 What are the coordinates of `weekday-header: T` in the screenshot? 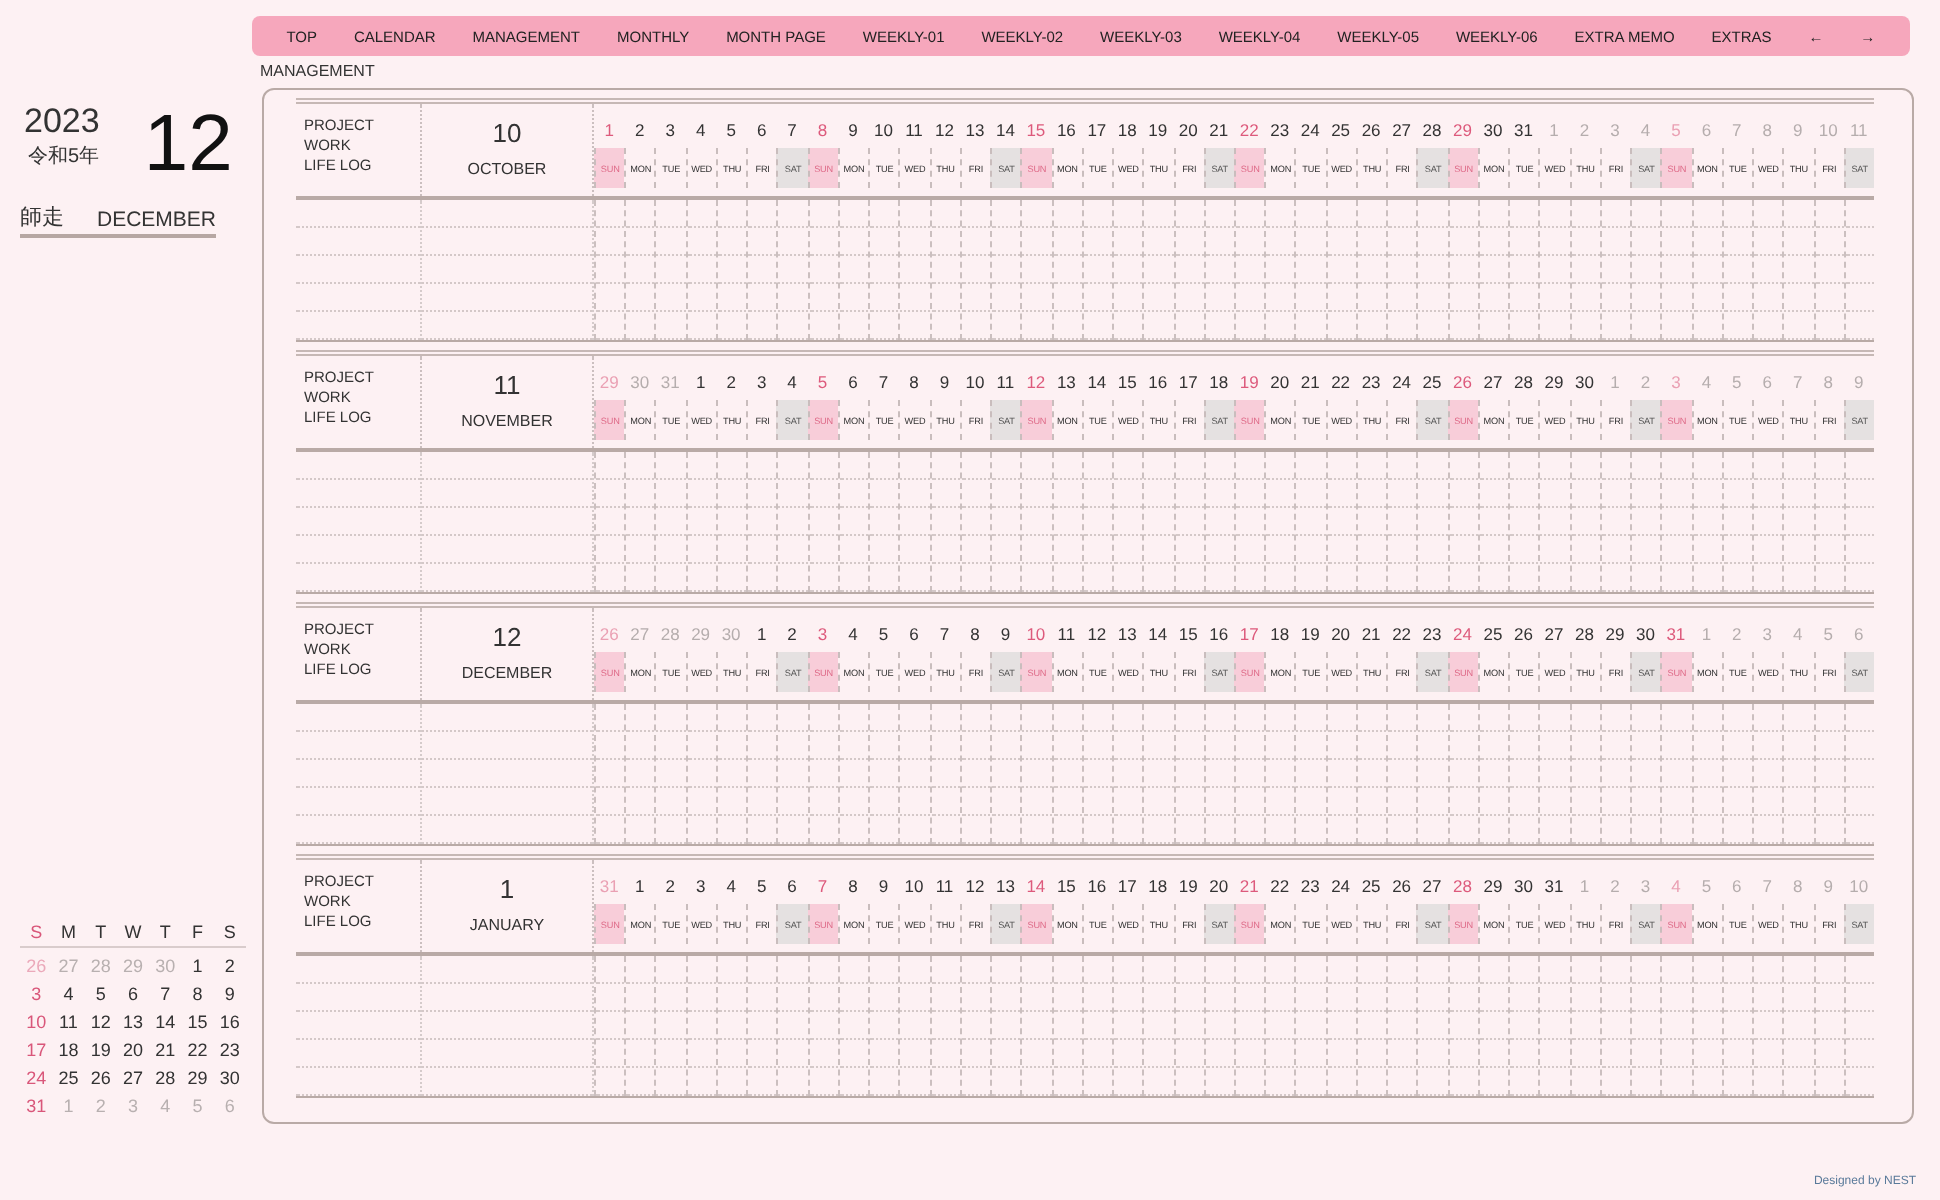 It's located at (165, 933).